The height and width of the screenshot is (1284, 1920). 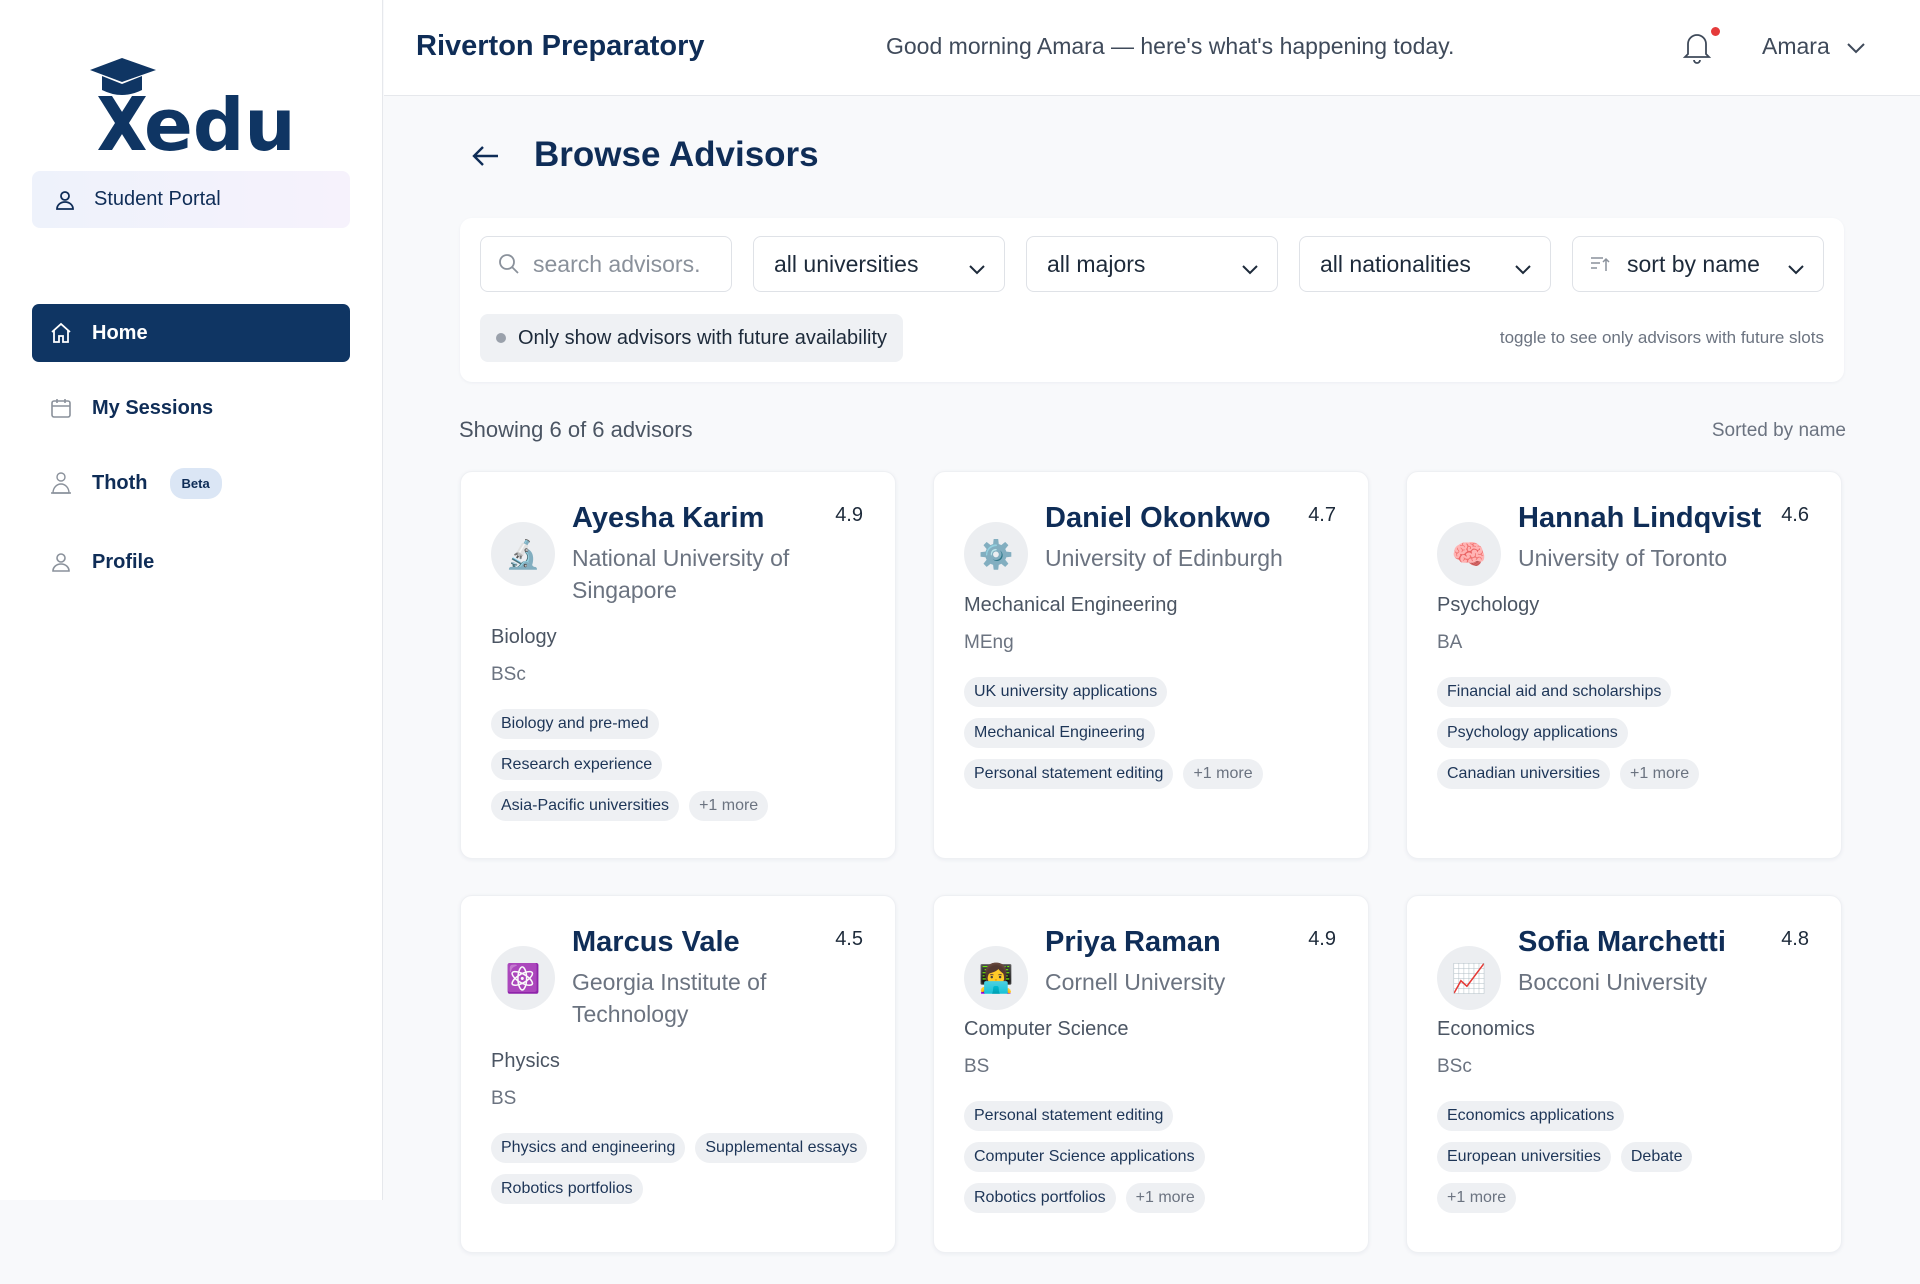 What do you see at coordinates (61, 408) in the screenshot?
I see `calendar-icon` at bounding box center [61, 408].